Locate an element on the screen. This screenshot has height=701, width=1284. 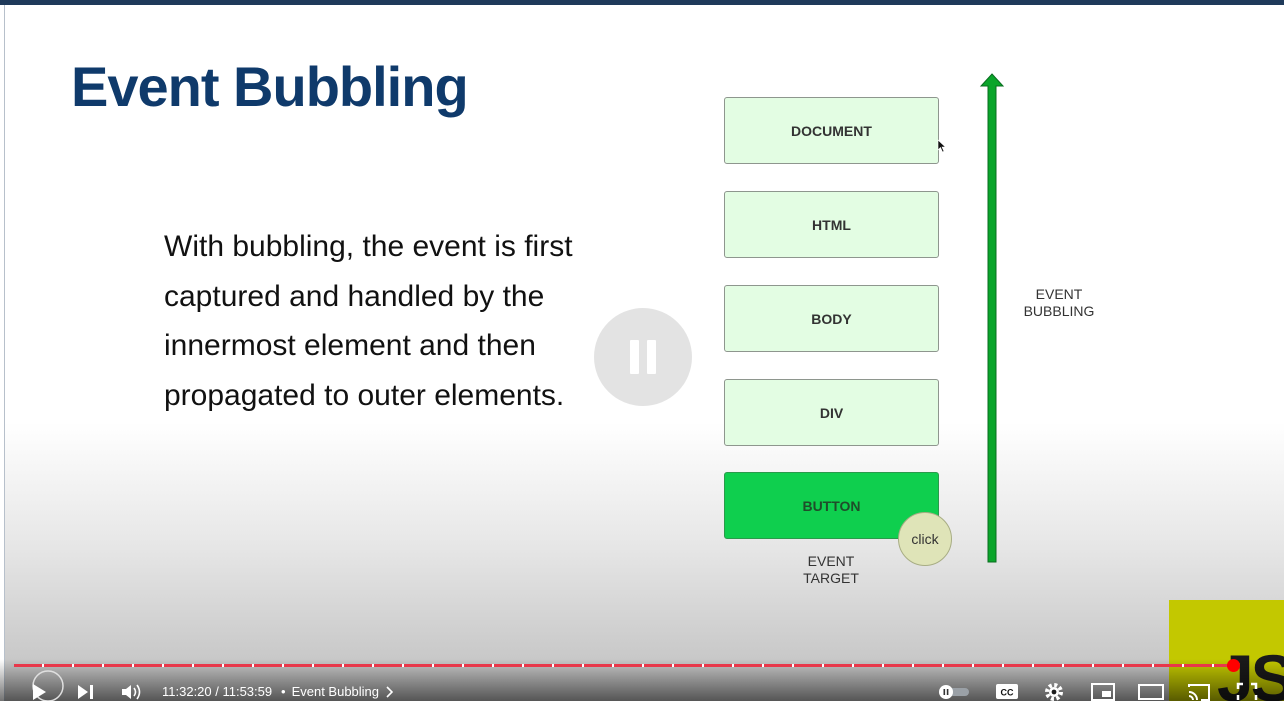
event-bubbling-label: EVENT BUBBLING is located at coordinates (1059, 302).